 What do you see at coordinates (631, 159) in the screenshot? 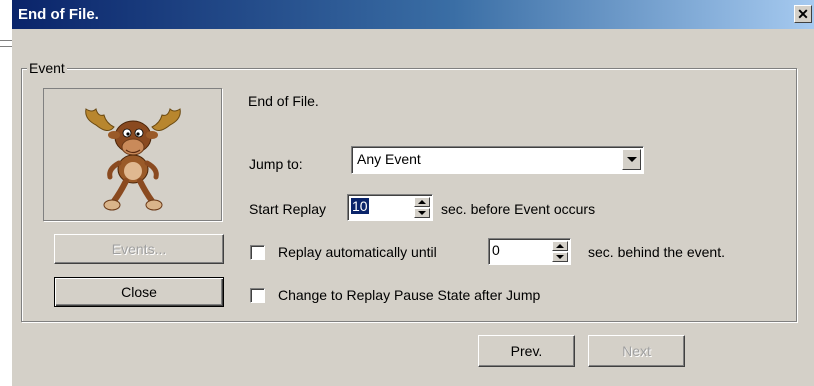
I see `chevron-down-icon` at bounding box center [631, 159].